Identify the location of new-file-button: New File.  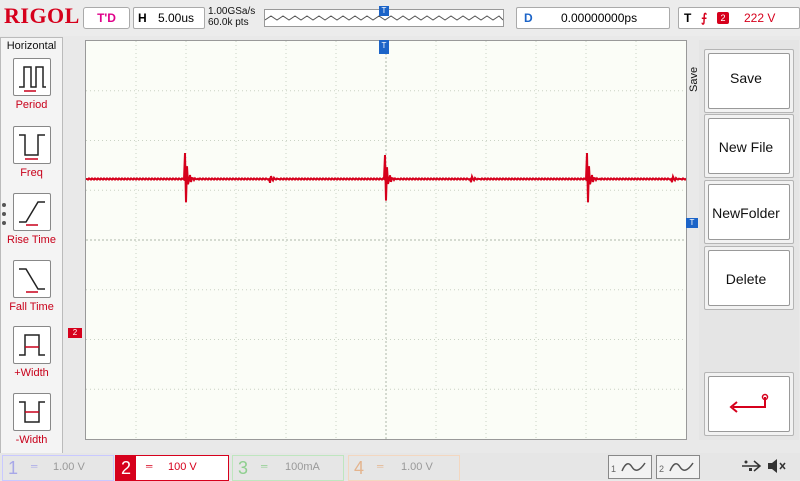
(749, 146).